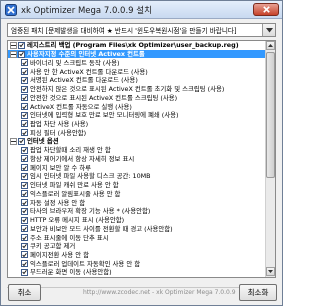 The width and height of the screenshot is (320, 306). I want to click on tree-item-row: 안전한 것으로 표시된 ActiveX 컨트롤 스크립팅 (사용), so click(137, 97).